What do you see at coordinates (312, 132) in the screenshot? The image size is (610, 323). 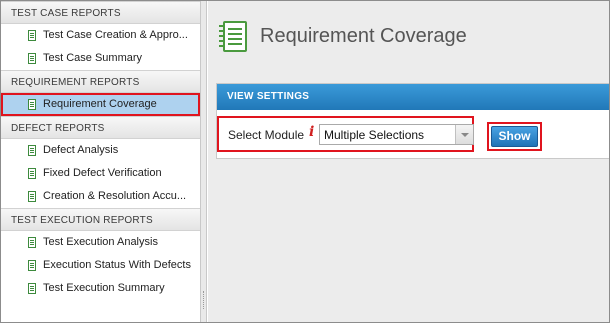 I see `required-info-icon: i` at bounding box center [312, 132].